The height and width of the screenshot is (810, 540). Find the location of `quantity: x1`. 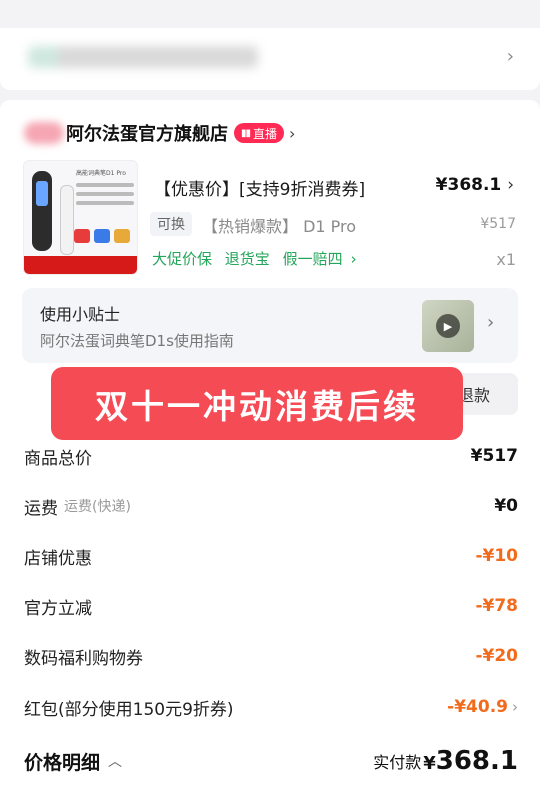

quantity: x1 is located at coordinates (506, 259).